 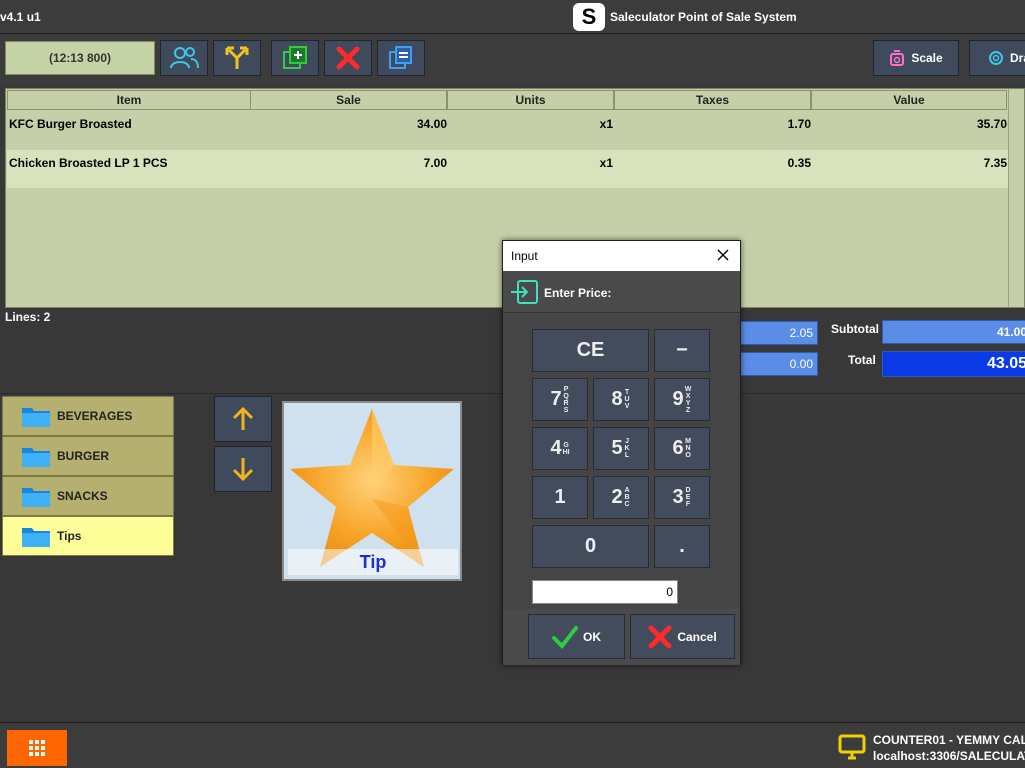 I want to click on total-field: 43.05, so click(x=953, y=364).